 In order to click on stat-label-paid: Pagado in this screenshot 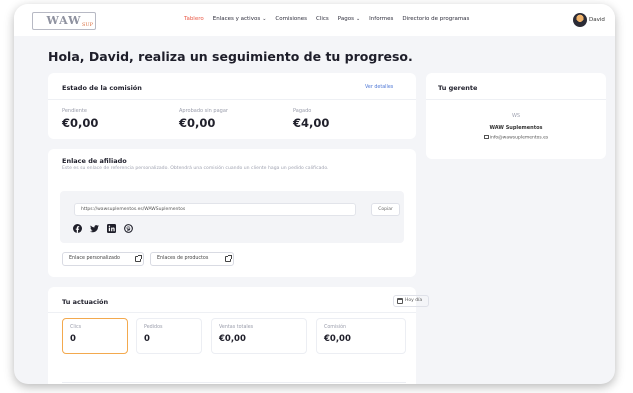, I will do `click(302, 111)`.